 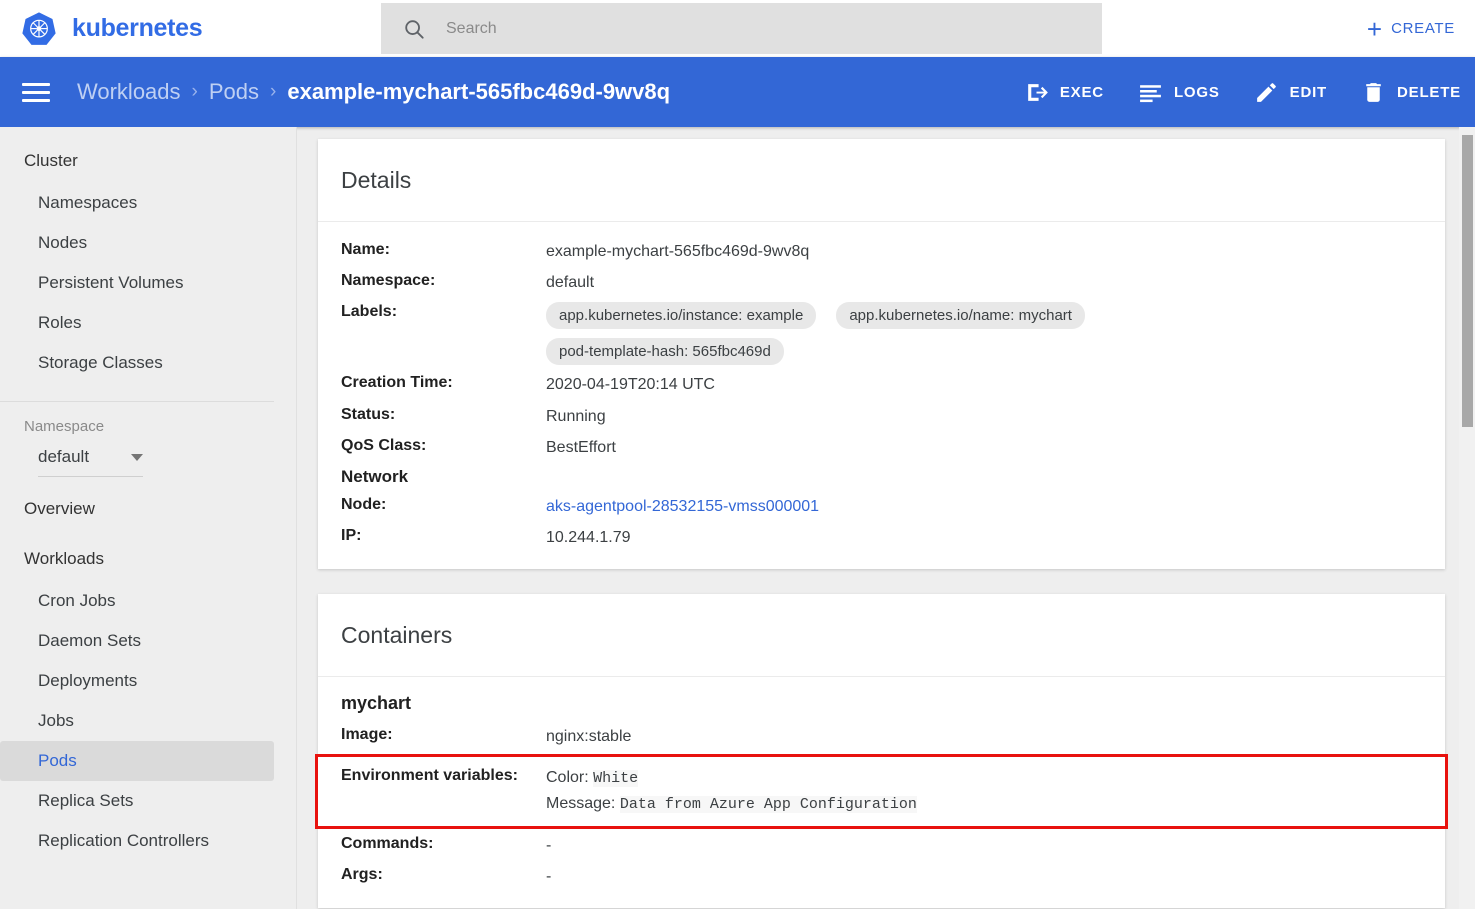 What do you see at coordinates (429, 775) in the screenshot?
I see `container-key-env: Environment variables:` at bounding box center [429, 775].